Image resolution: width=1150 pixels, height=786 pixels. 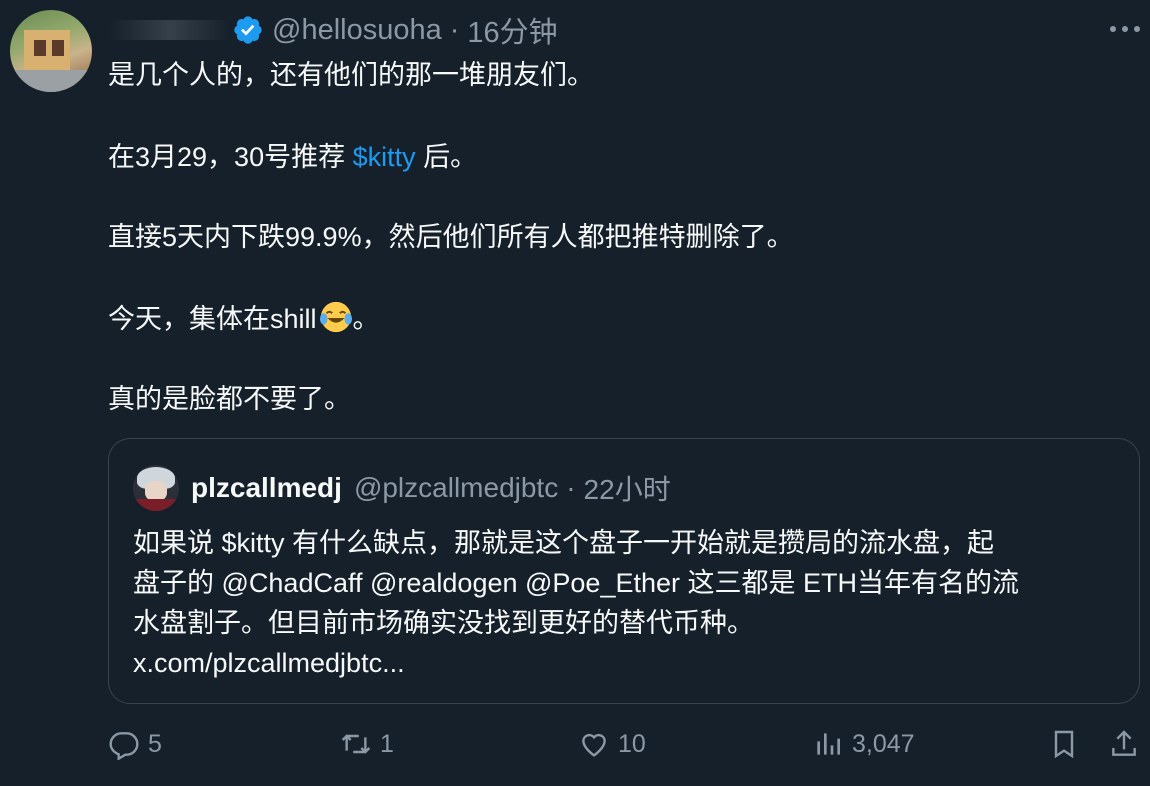 What do you see at coordinates (512, 30) in the screenshot?
I see `post-timestamp: 16分钟` at bounding box center [512, 30].